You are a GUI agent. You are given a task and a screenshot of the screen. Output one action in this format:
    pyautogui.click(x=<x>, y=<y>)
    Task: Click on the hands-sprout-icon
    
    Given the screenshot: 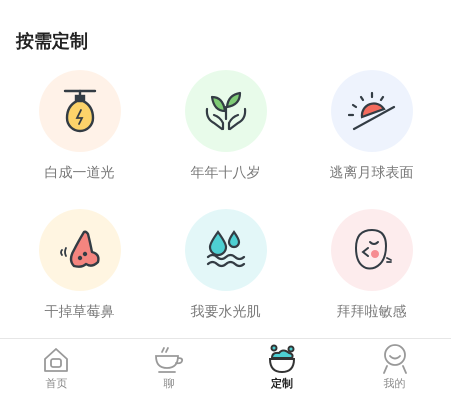 What is the action you would take?
    pyautogui.click(x=226, y=111)
    